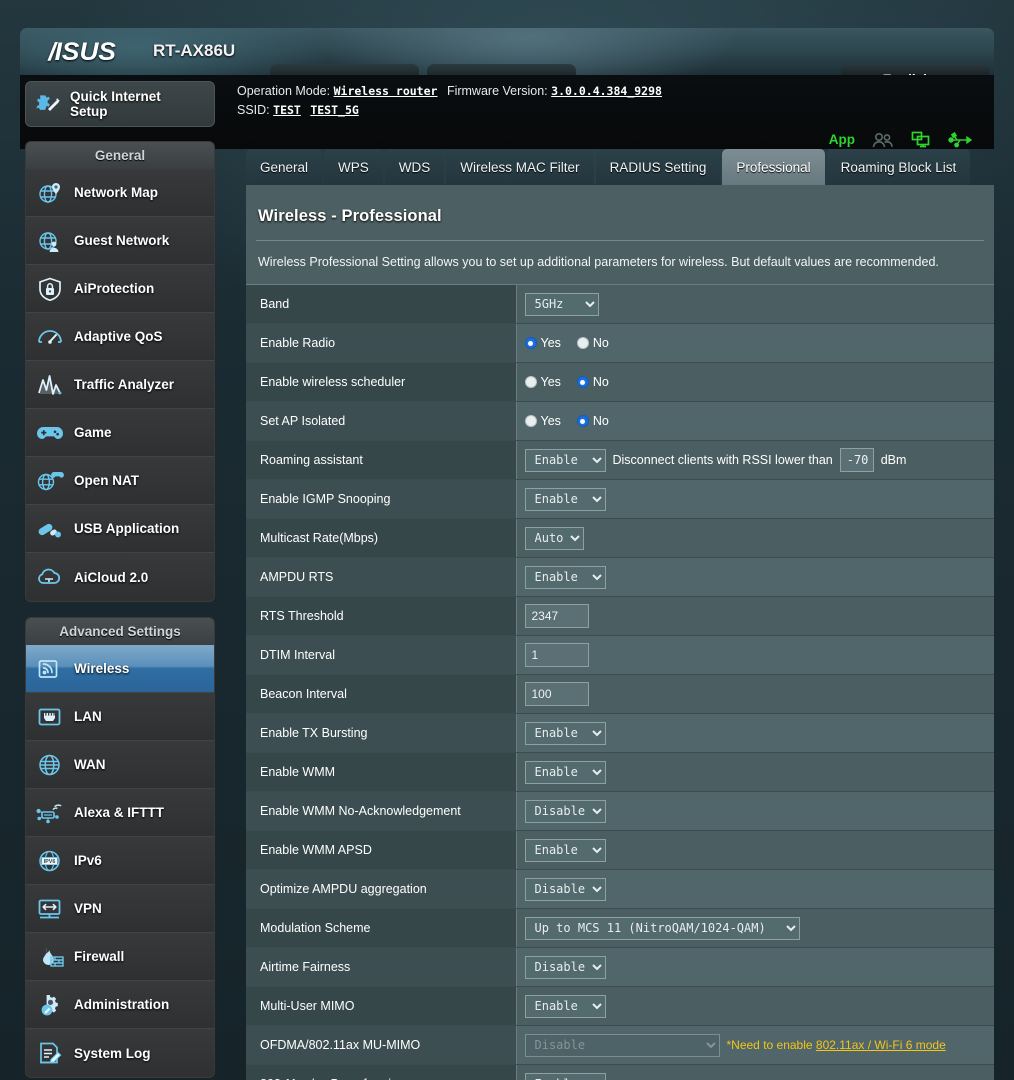 This screenshot has width=1014, height=1080. Describe the element at coordinates (883, 140) in the screenshot. I see `users-icon` at that location.